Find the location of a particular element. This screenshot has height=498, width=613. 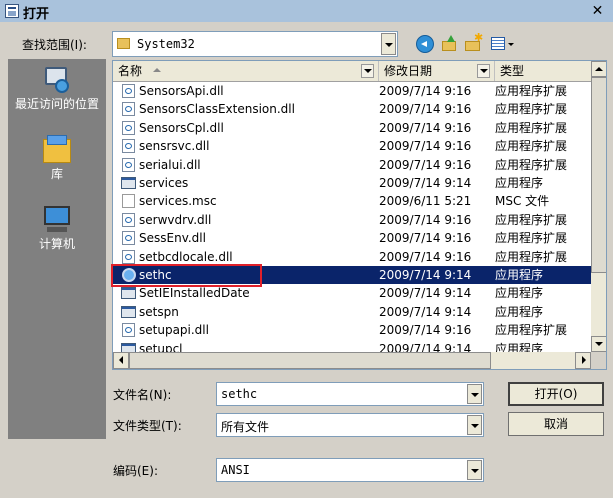

scroll-down-button is located at coordinates (598, 344).